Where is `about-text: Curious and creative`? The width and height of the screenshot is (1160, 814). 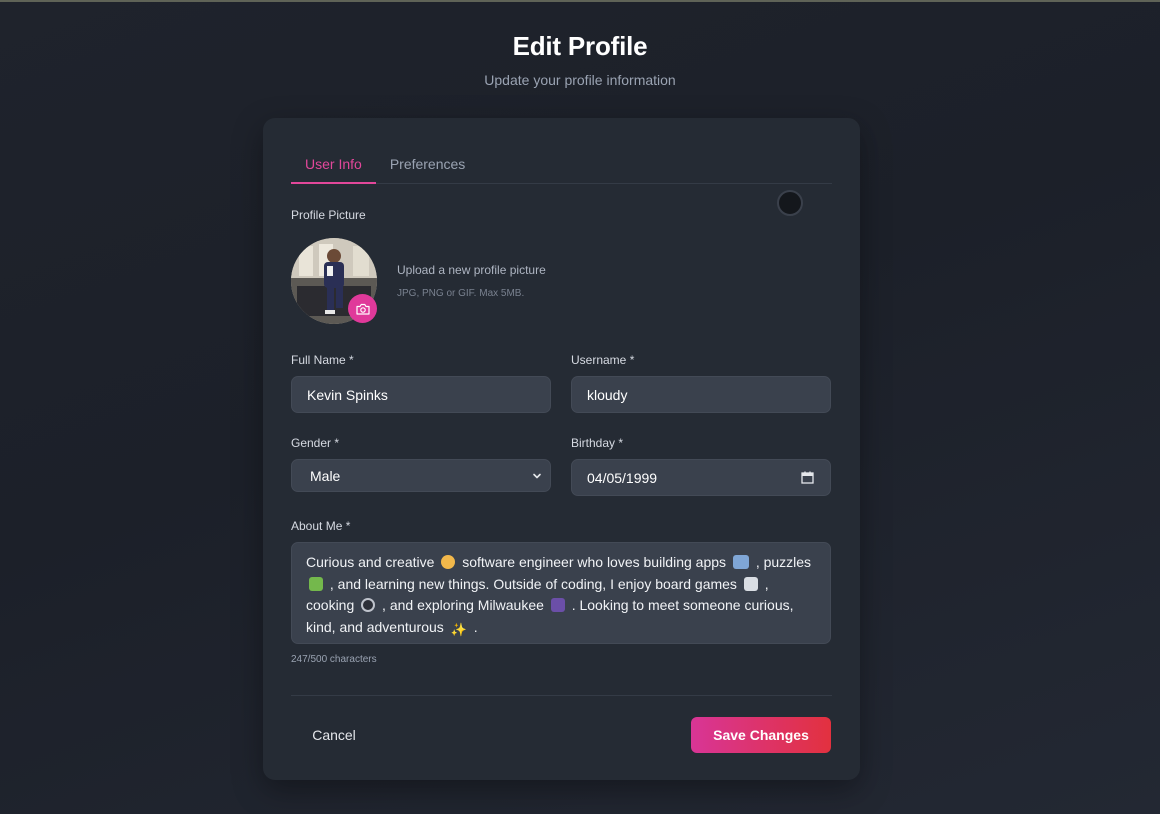 about-text: Curious and creative is located at coordinates (370, 562).